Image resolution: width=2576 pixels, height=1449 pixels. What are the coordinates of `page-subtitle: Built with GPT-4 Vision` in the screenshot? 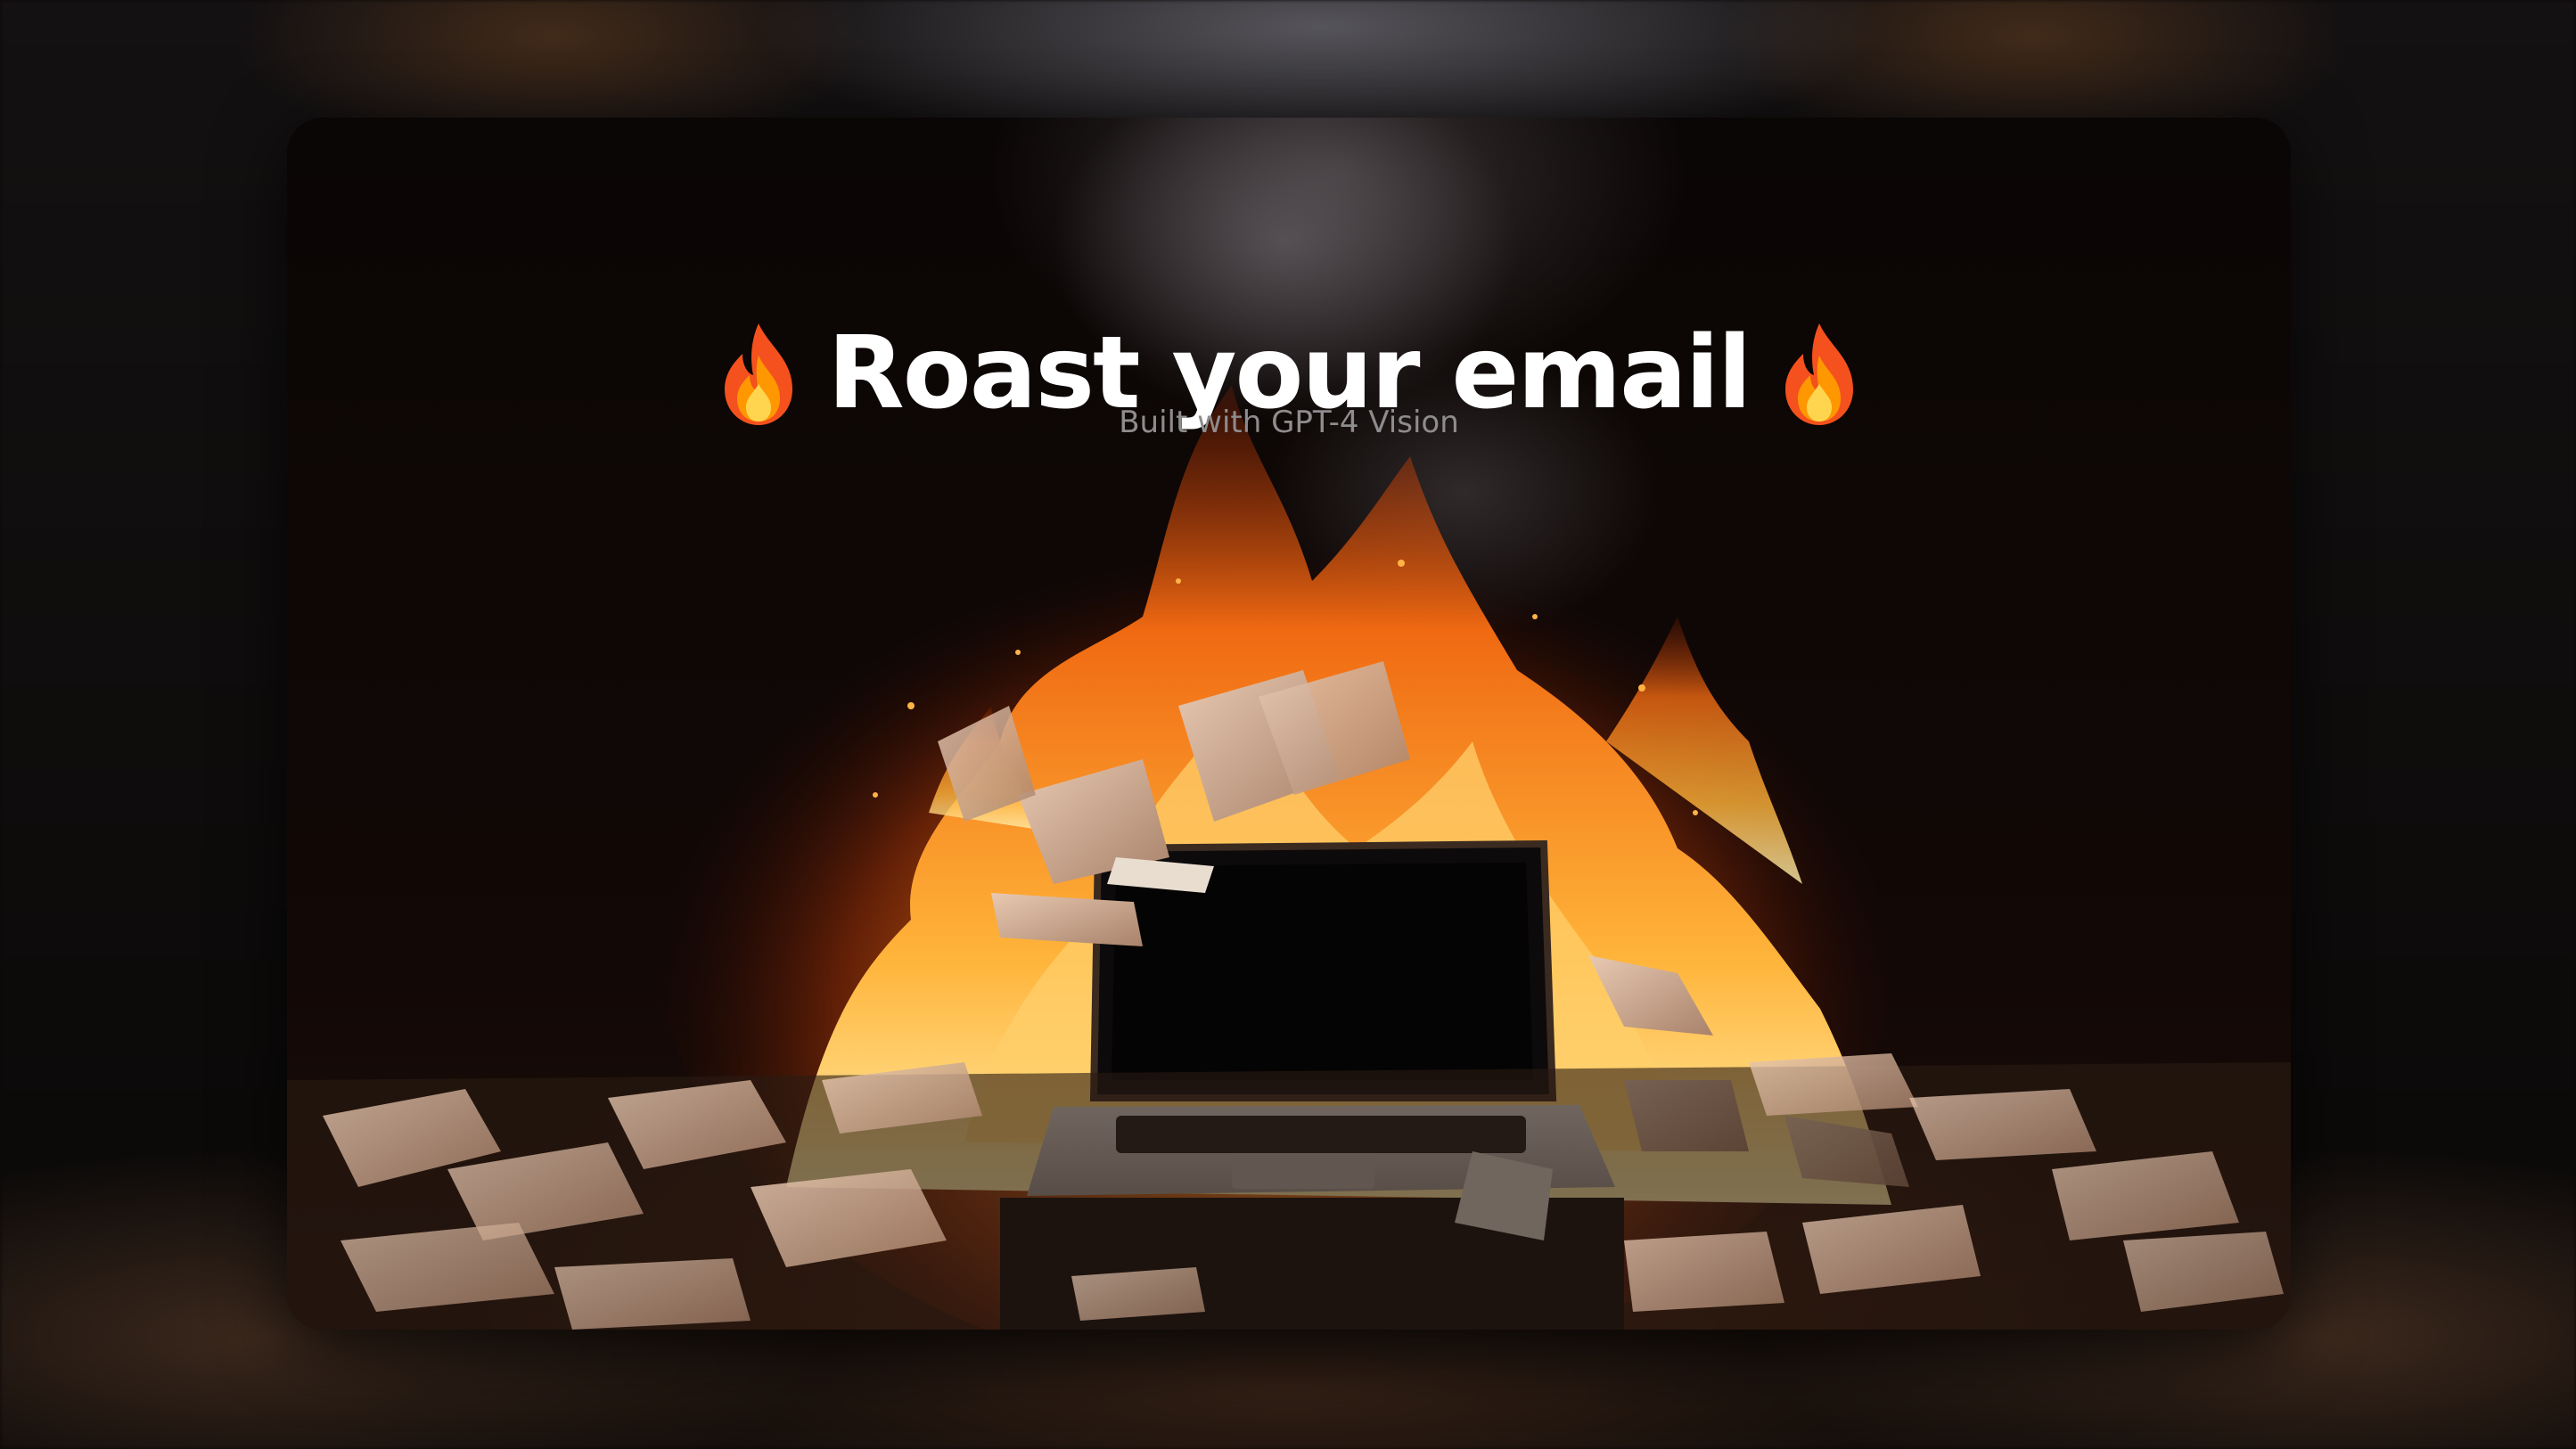 It's located at (1289, 422).